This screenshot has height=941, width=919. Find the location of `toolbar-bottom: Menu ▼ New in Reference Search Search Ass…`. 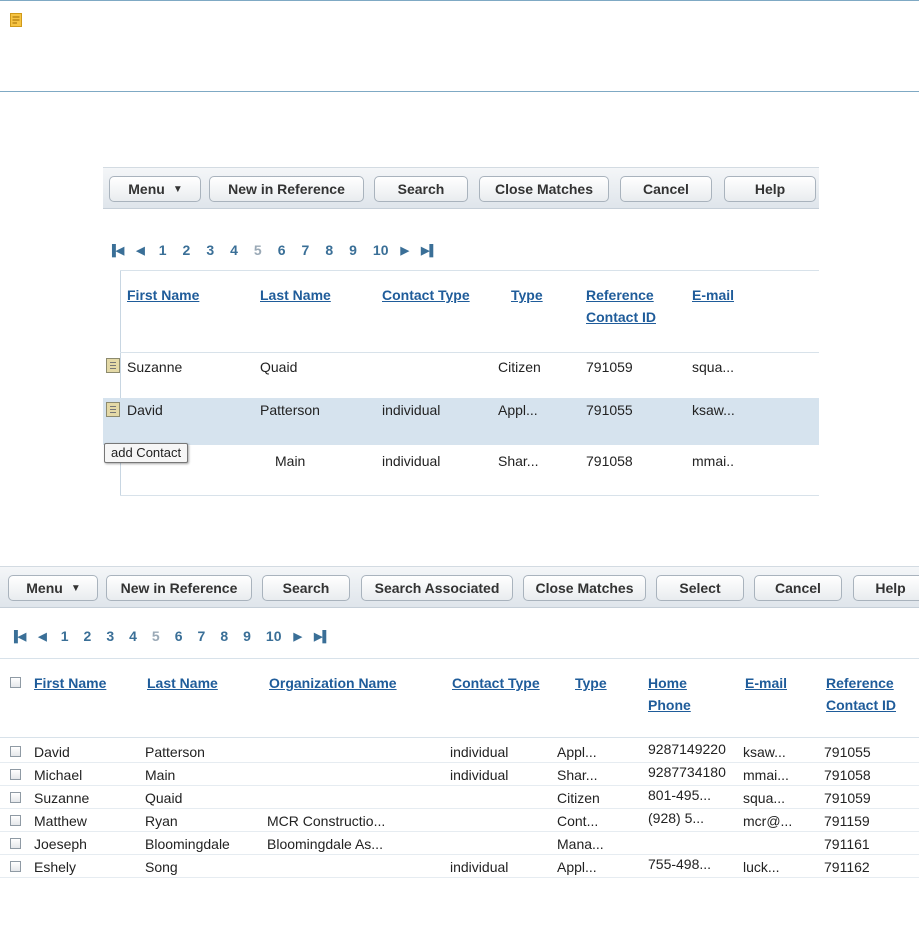

toolbar-bottom: Menu ▼ New in Reference Search Search Ass… is located at coordinates (459, 587).